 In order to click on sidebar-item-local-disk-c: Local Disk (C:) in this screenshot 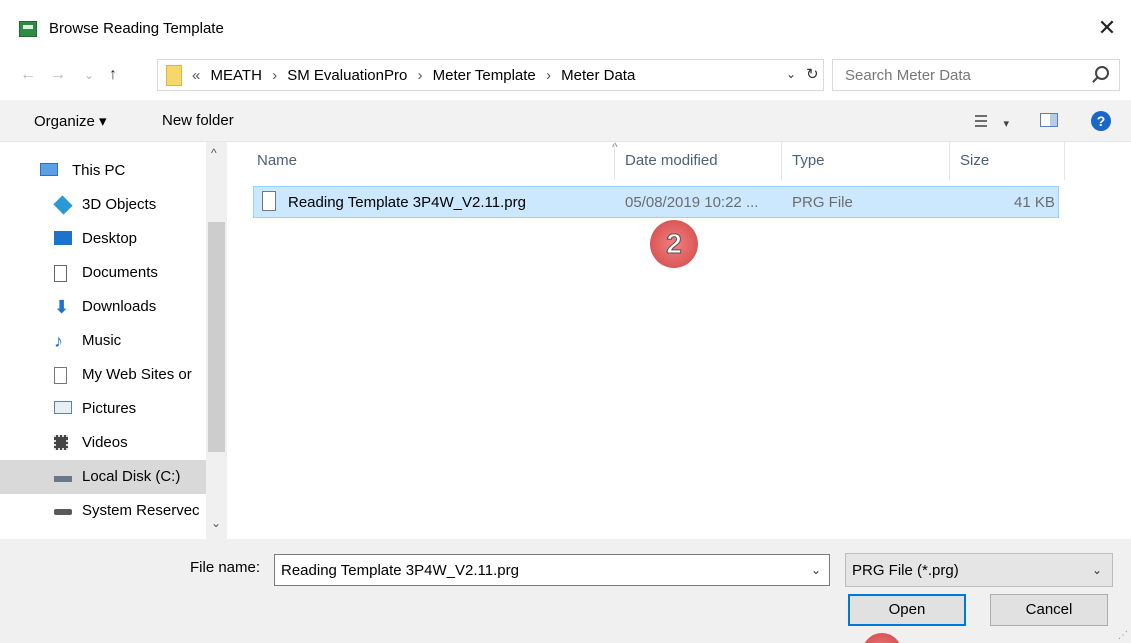, I will do `click(103, 477)`.